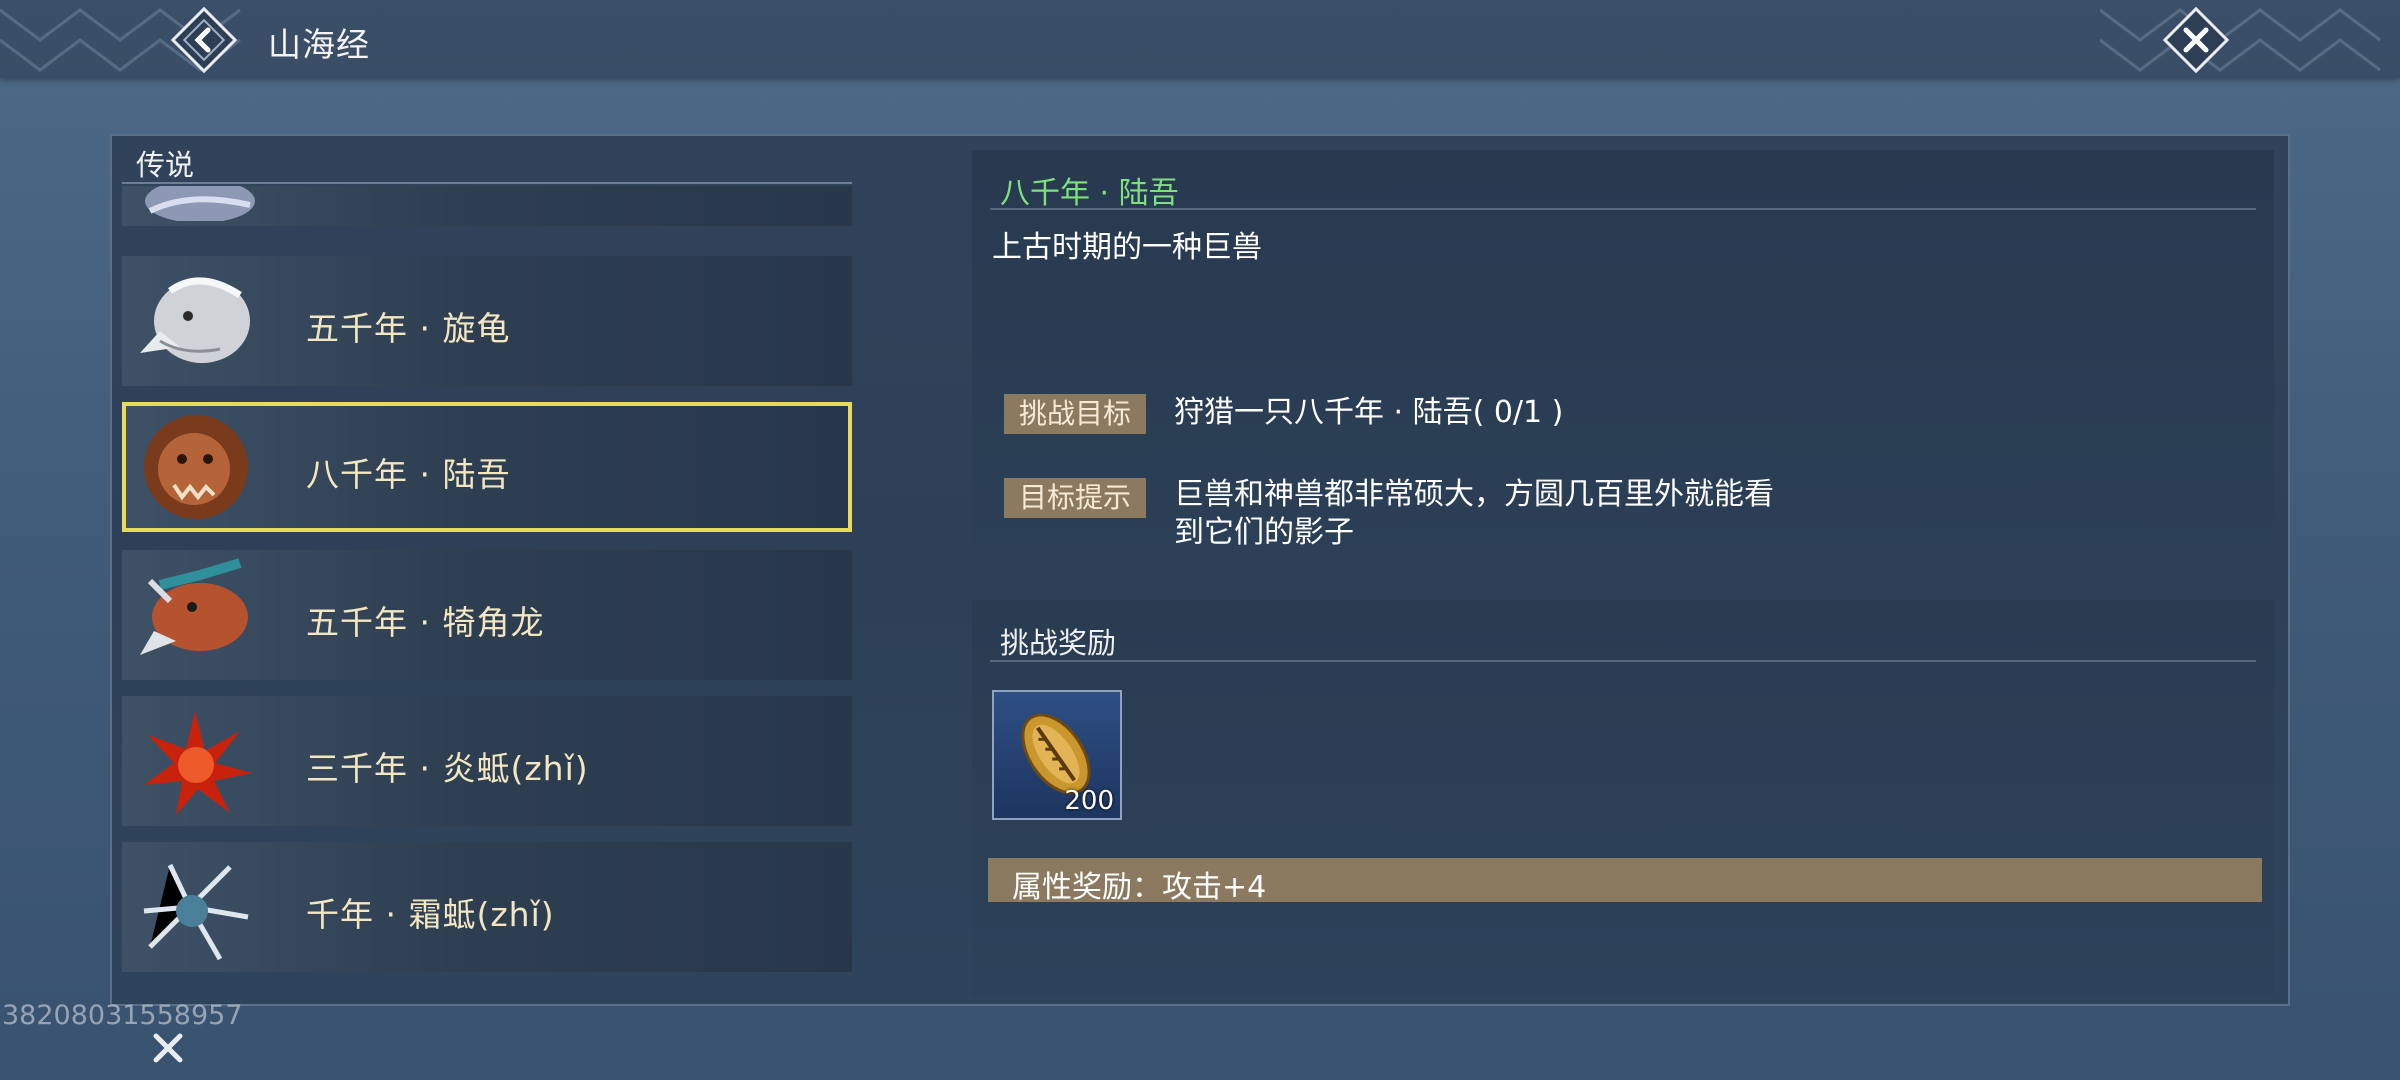 The width and height of the screenshot is (2400, 1080). What do you see at coordinates (196, 912) in the screenshot?
I see `frost-creature-portrait` at bounding box center [196, 912].